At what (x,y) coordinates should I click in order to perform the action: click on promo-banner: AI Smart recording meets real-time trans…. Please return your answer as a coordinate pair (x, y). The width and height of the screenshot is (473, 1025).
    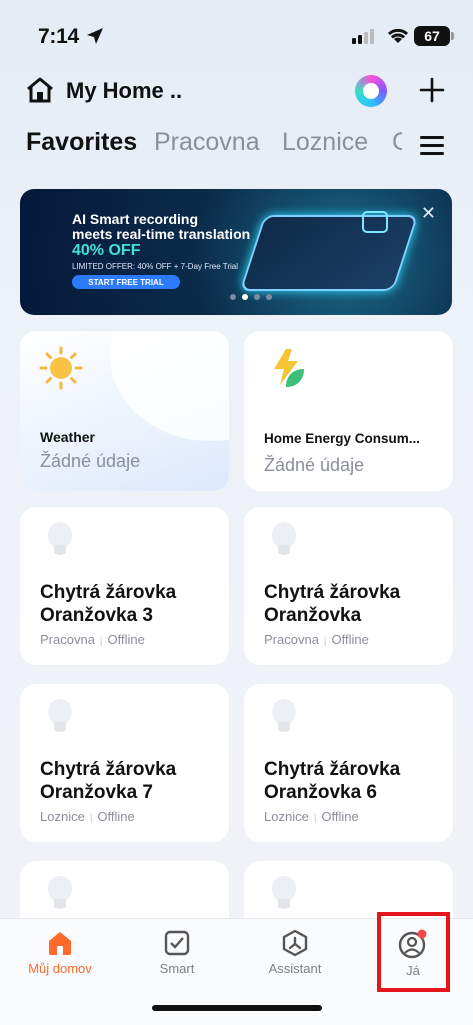
    Looking at the image, I should click on (236, 252).